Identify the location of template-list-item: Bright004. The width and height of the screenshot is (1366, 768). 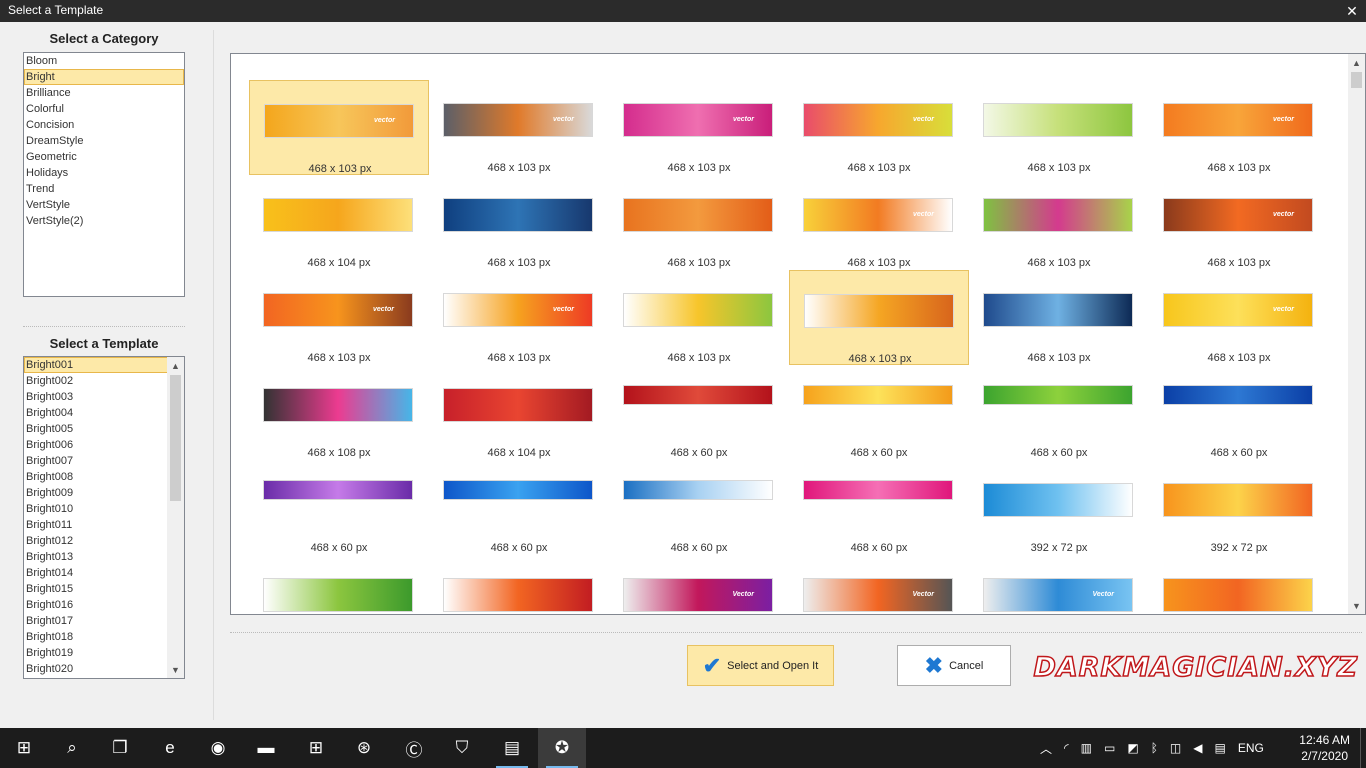
(104, 413).